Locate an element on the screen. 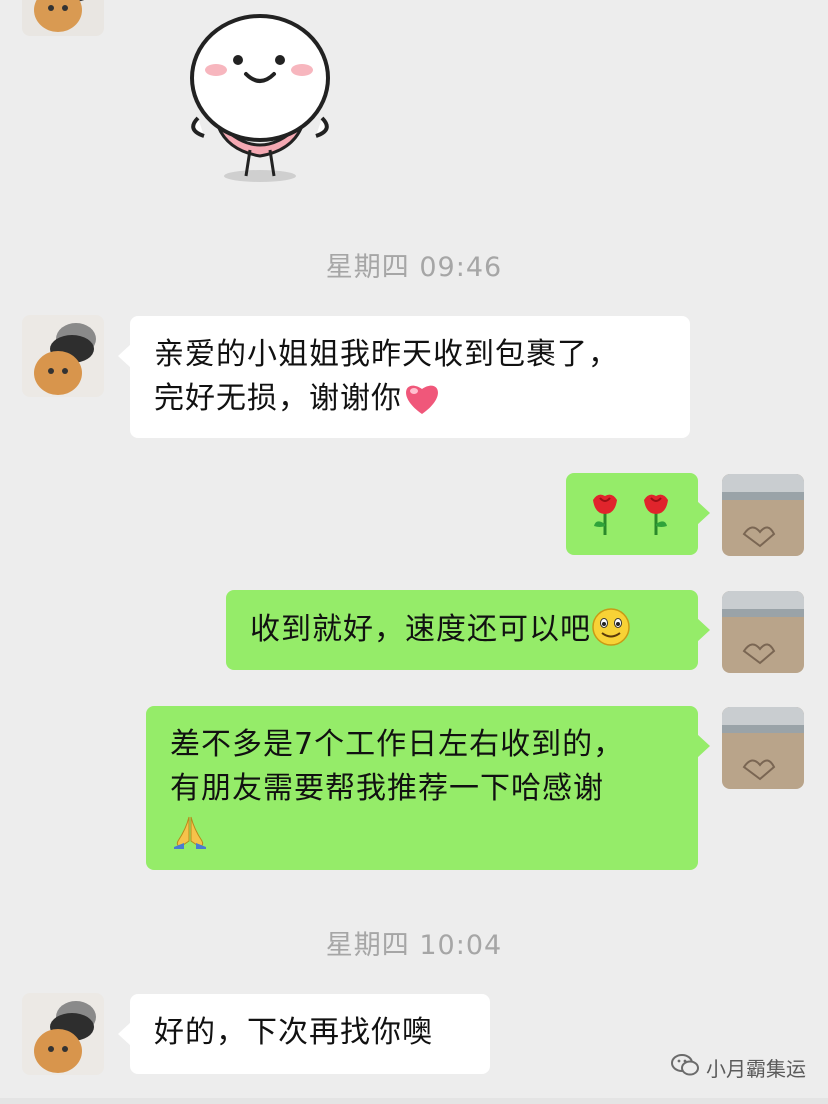  heart-emoji is located at coordinates (422, 404).